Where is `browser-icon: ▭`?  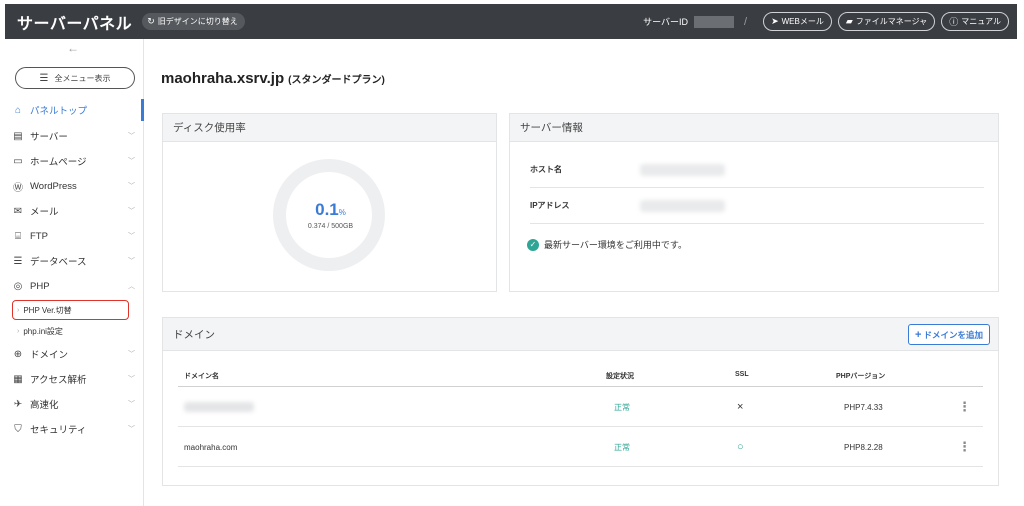
browser-icon: ▭ is located at coordinates (18, 161).